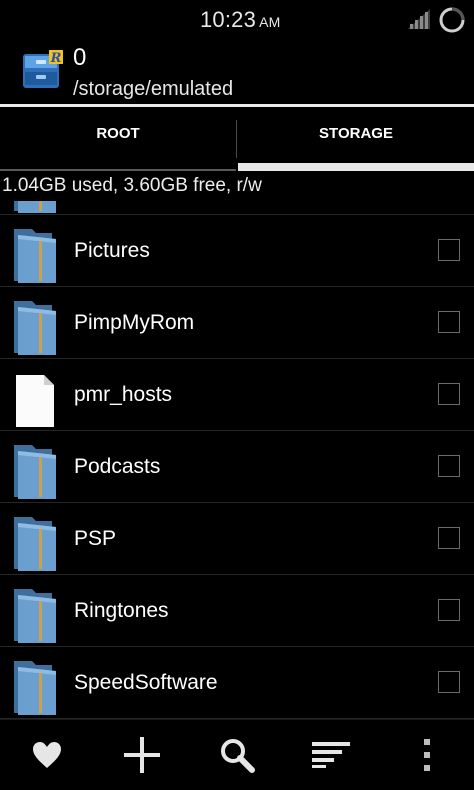 The height and width of the screenshot is (790, 474). What do you see at coordinates (237, 208) in the screenshot?
I see `list-item-partial` at bounding box center [237, 208].